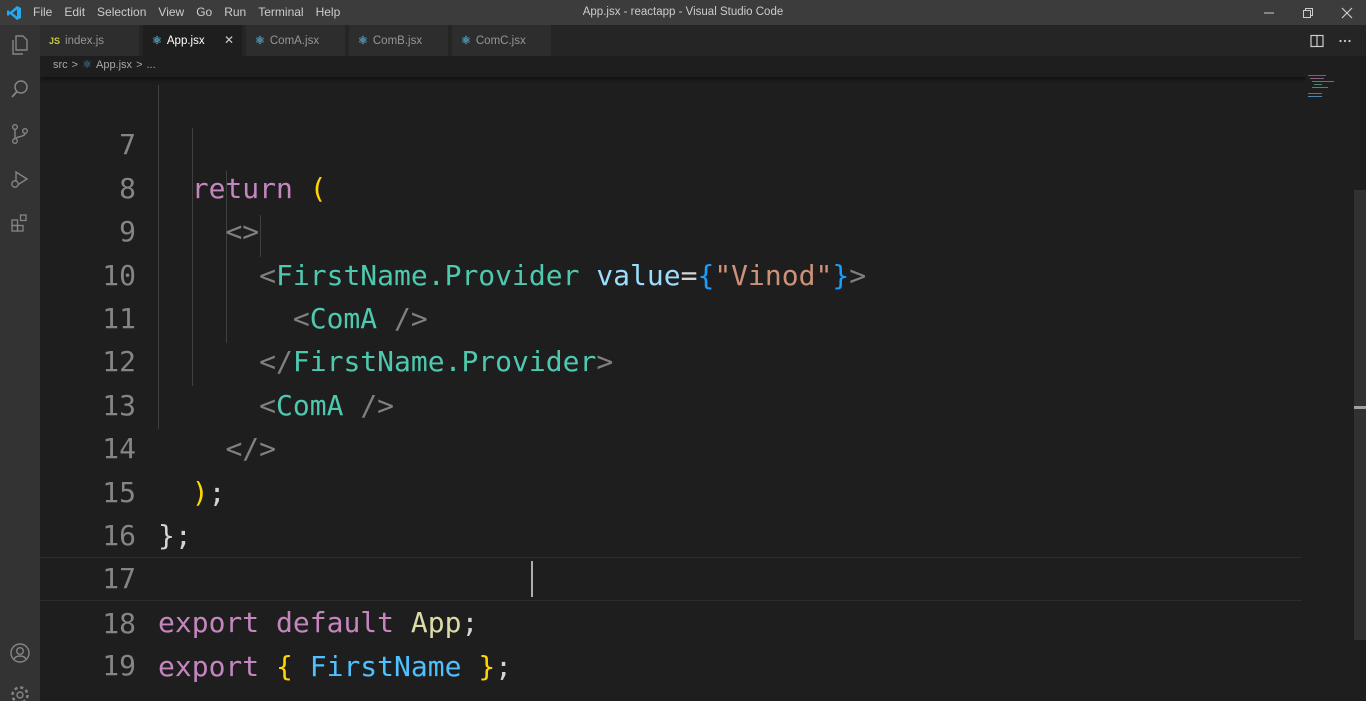 Image resolution: width=1366 pixels, height=701 pixels. Describe the element at coordinates (119, 666) in the screenshot. I see `line-number: 19` at that location.